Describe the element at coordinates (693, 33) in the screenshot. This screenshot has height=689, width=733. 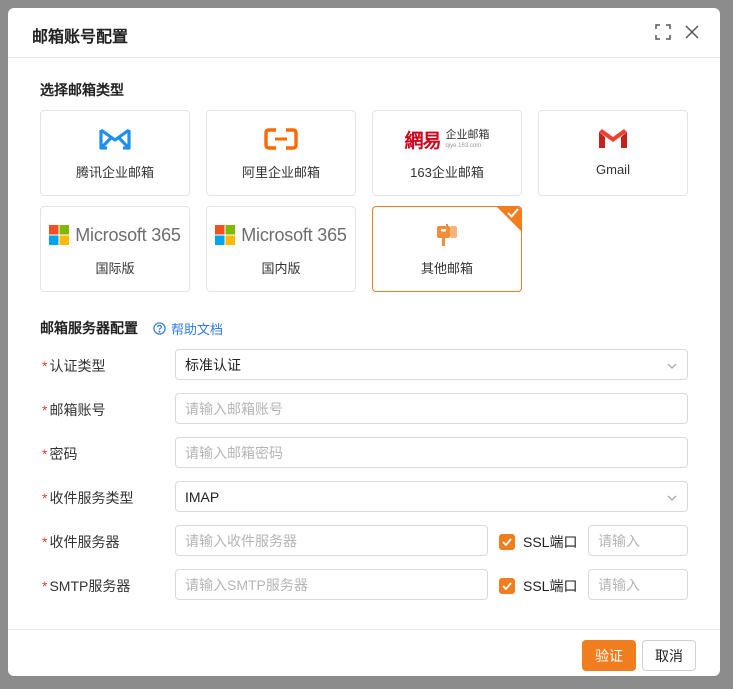
I see `close-icon` at that location.